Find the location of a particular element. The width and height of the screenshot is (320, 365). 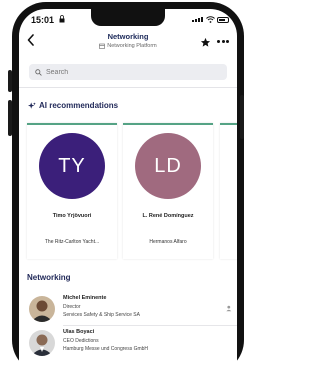

person-company: Services Safety & Ship Service SA is located at coordinates (101, 315).